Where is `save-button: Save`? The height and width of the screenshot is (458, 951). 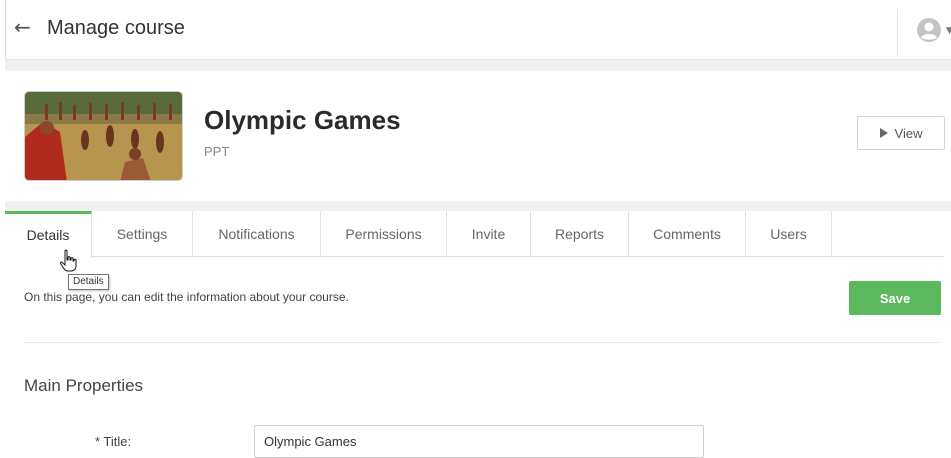 save-button: Save is located at coordinates (895, 298).